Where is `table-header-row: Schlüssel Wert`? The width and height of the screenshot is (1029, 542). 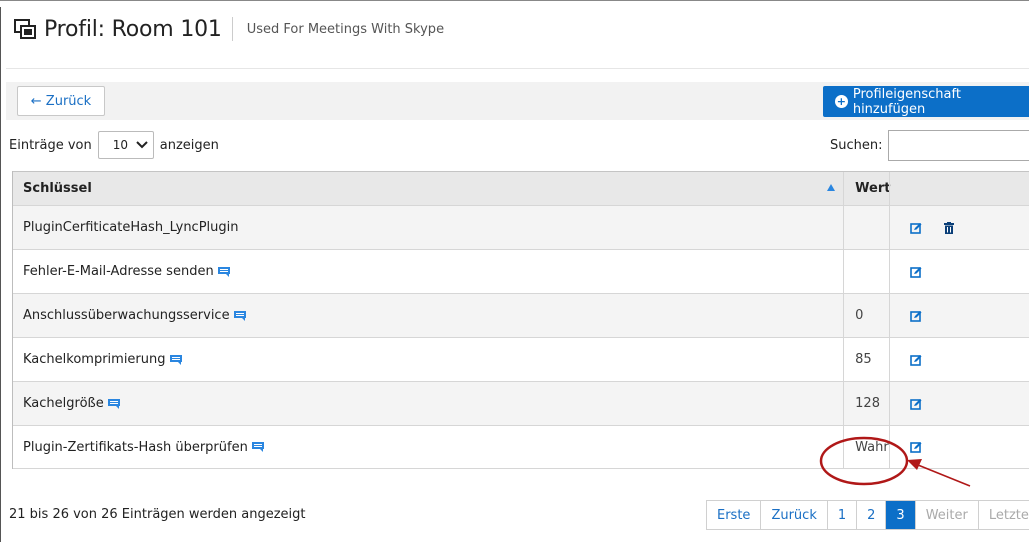 table-header-row: Schlüssel Wert is located at coordinates (521, 188).